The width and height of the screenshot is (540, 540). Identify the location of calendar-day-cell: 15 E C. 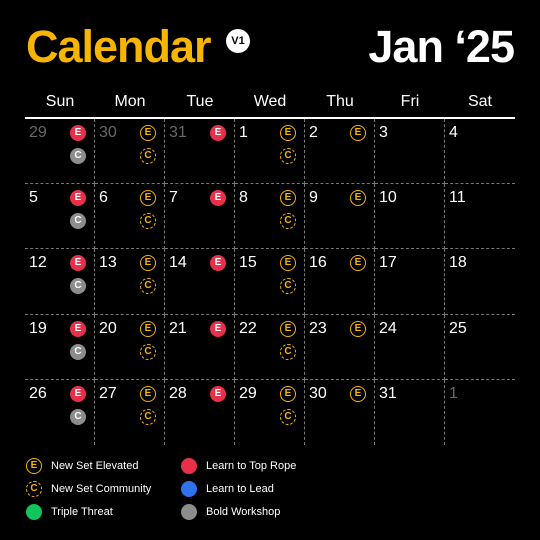
(270, 282).